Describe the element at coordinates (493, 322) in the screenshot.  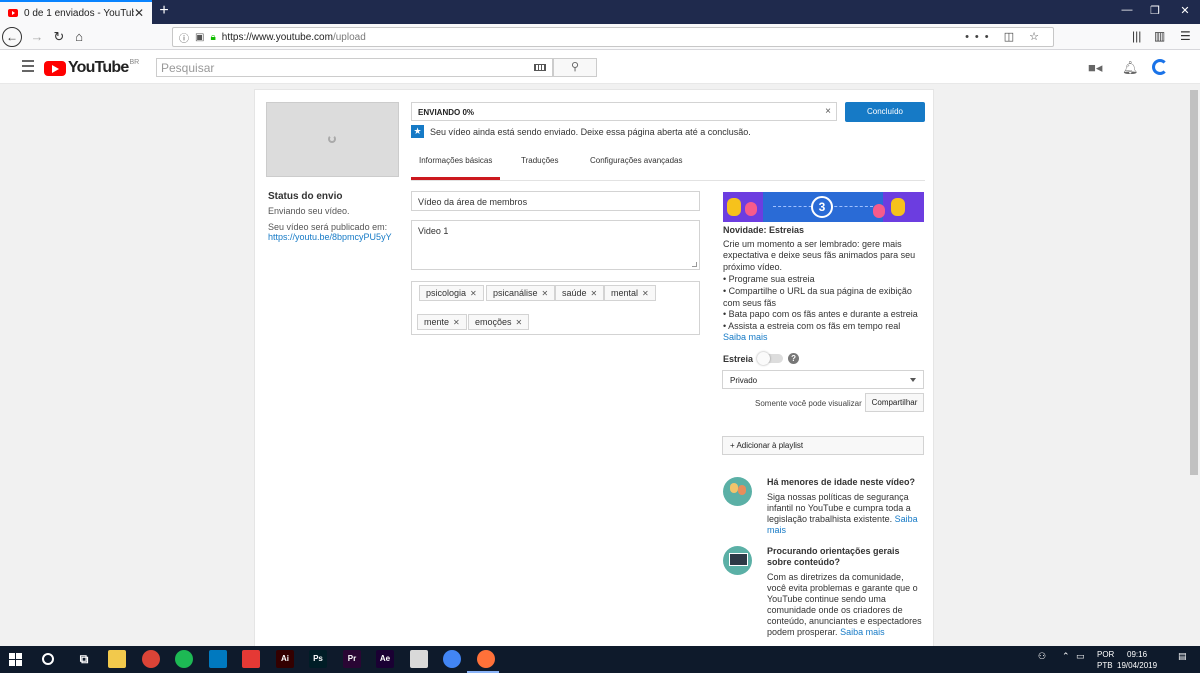
I see `tag-label: emoções` at that location.